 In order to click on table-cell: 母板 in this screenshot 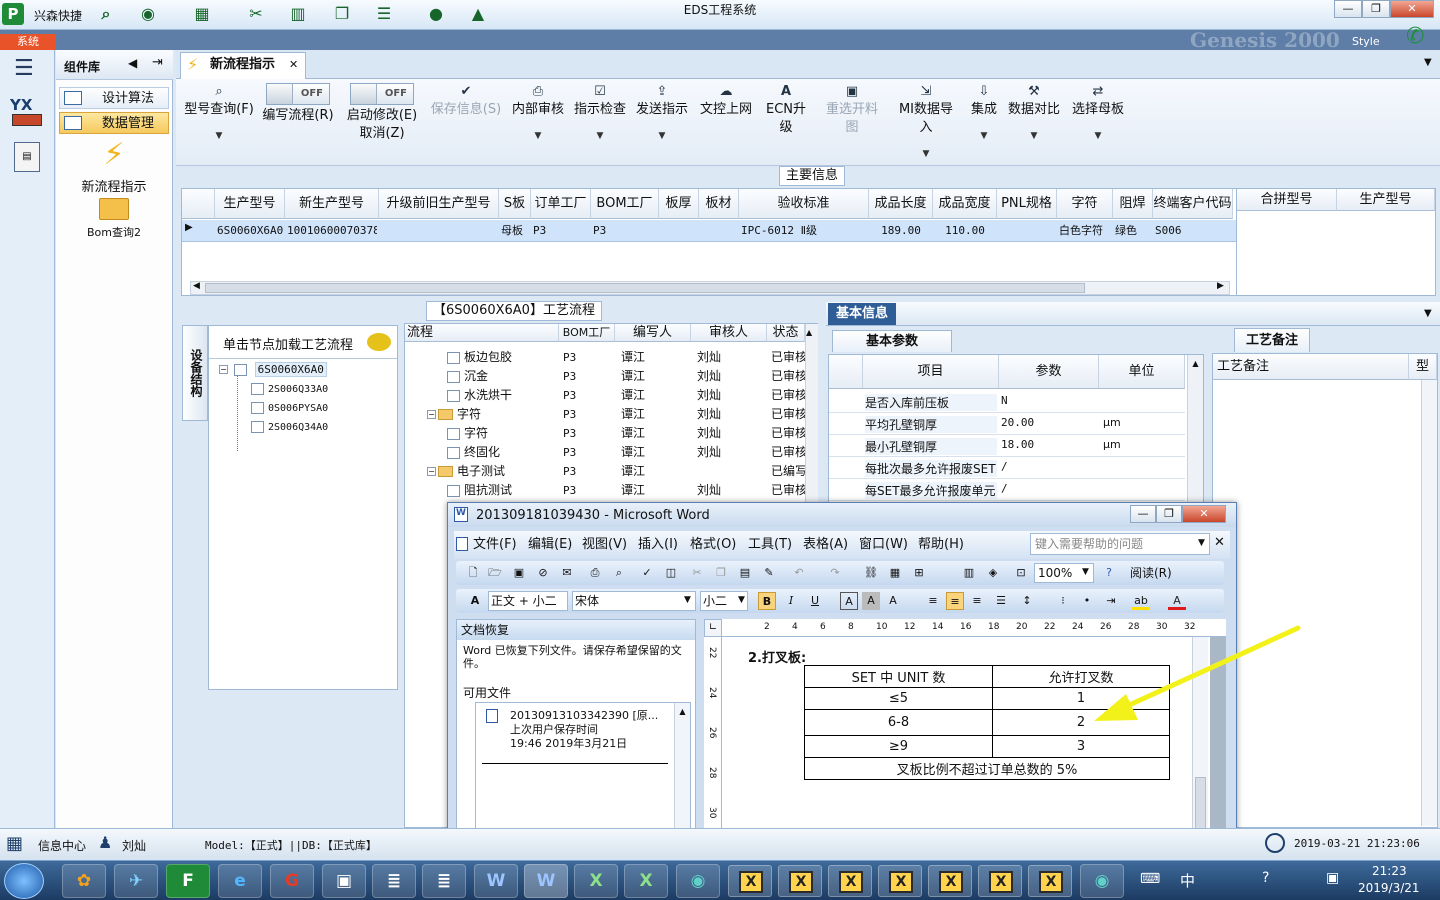, I will do `click(515, 231)`.